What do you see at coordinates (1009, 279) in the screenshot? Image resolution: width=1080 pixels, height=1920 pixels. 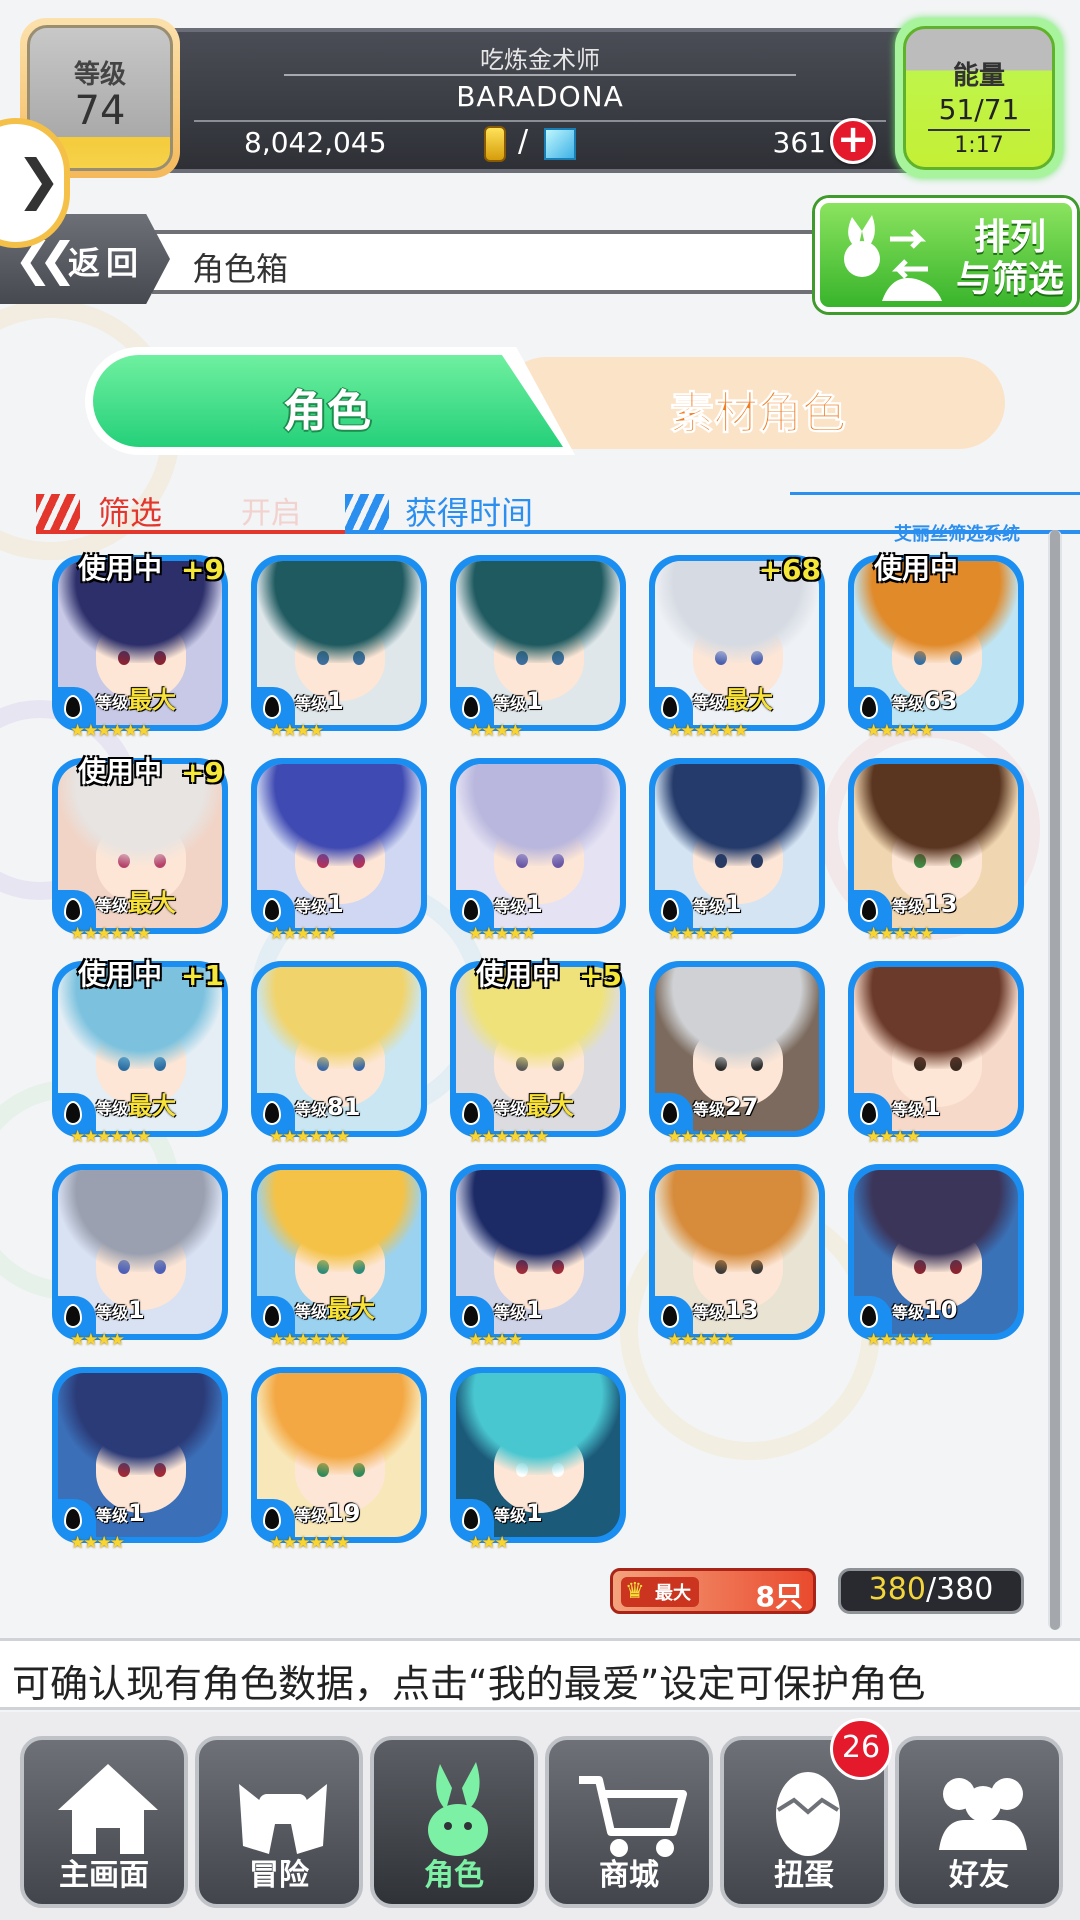 I see `sort-label-line2: 与筛选` at bounding box center [1009, 279].